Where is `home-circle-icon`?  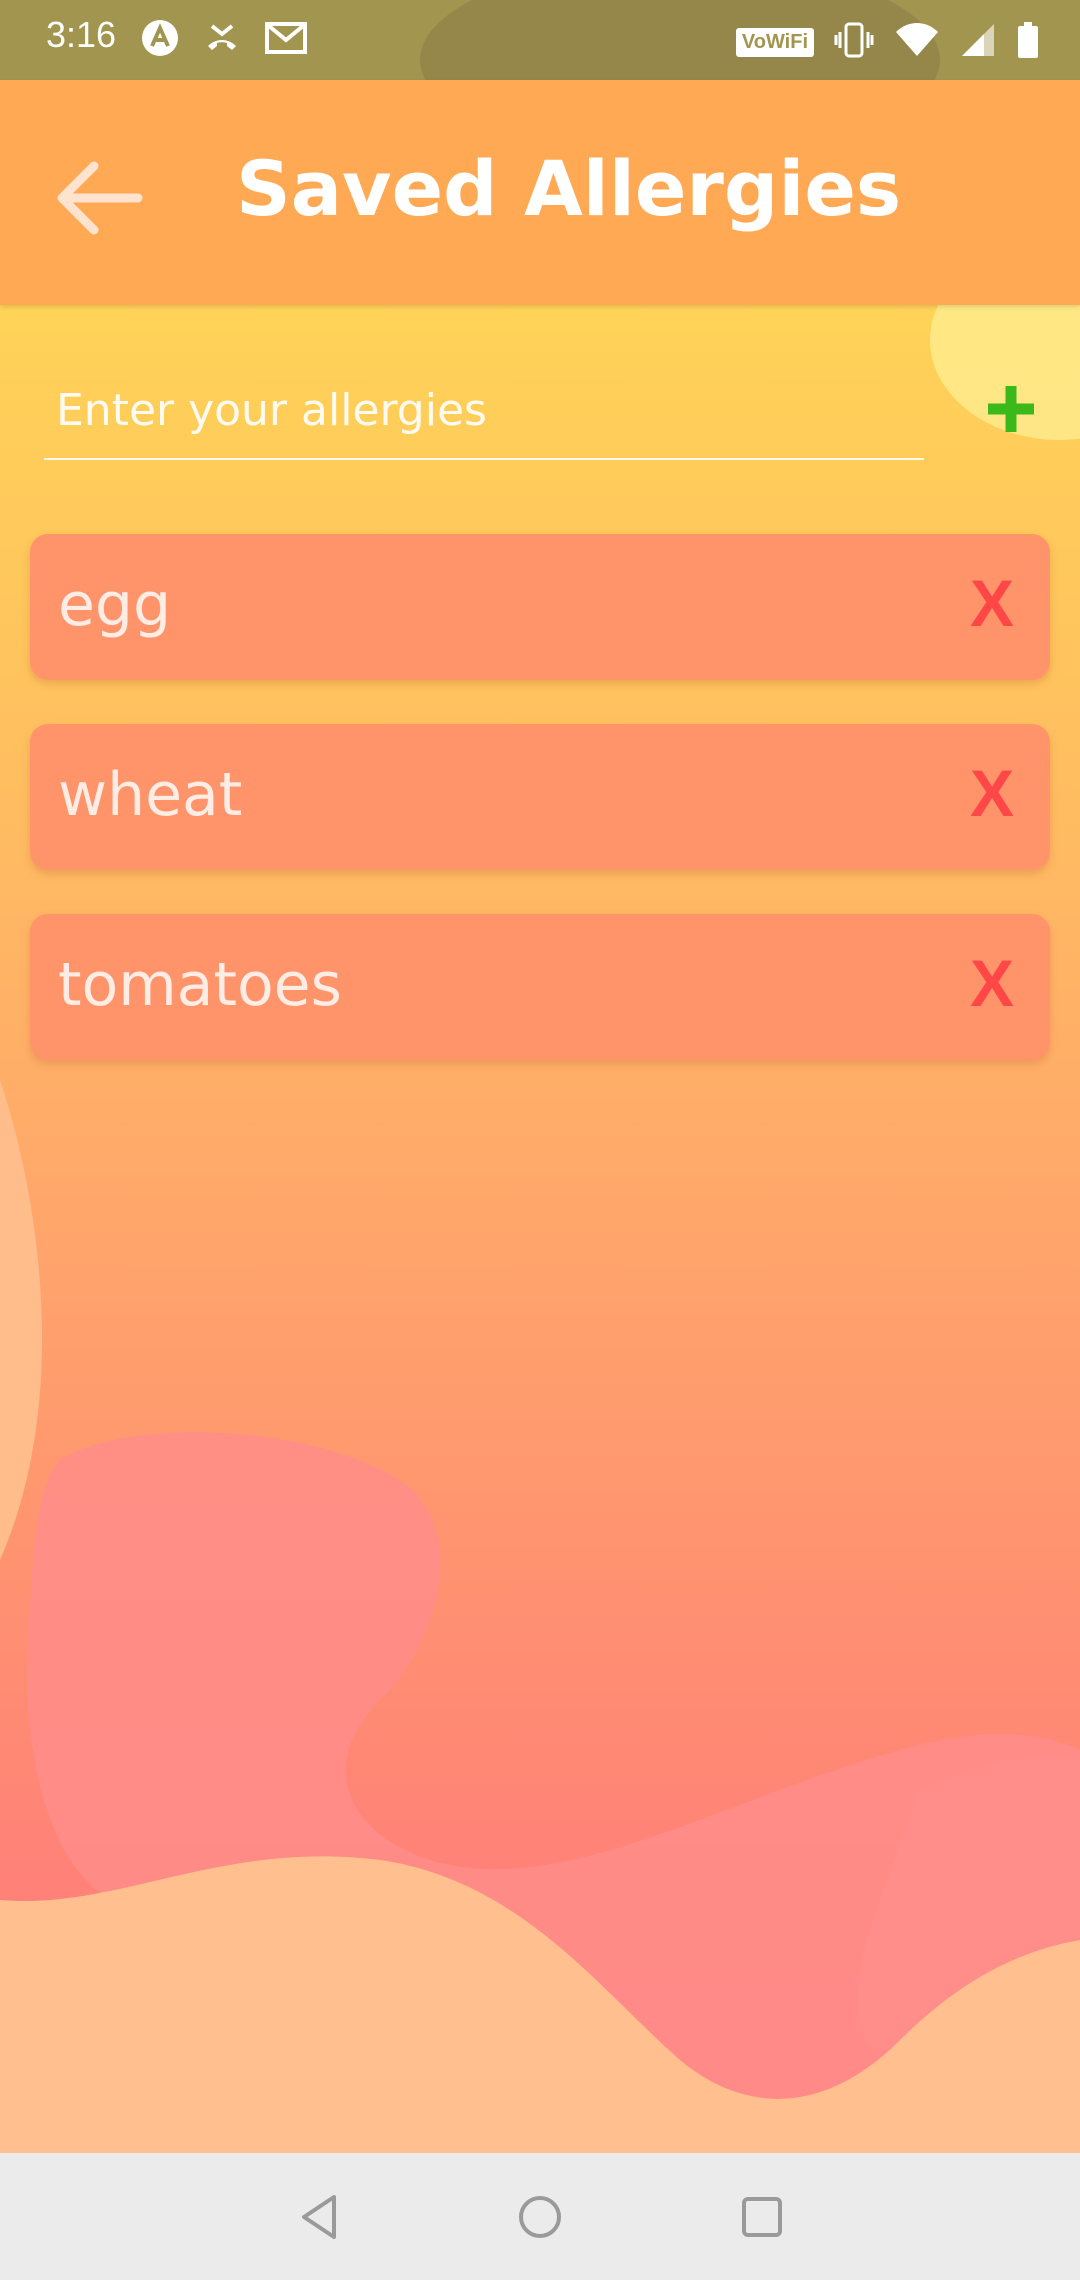
home-circle-icon is located at coordinates (540, 2217).